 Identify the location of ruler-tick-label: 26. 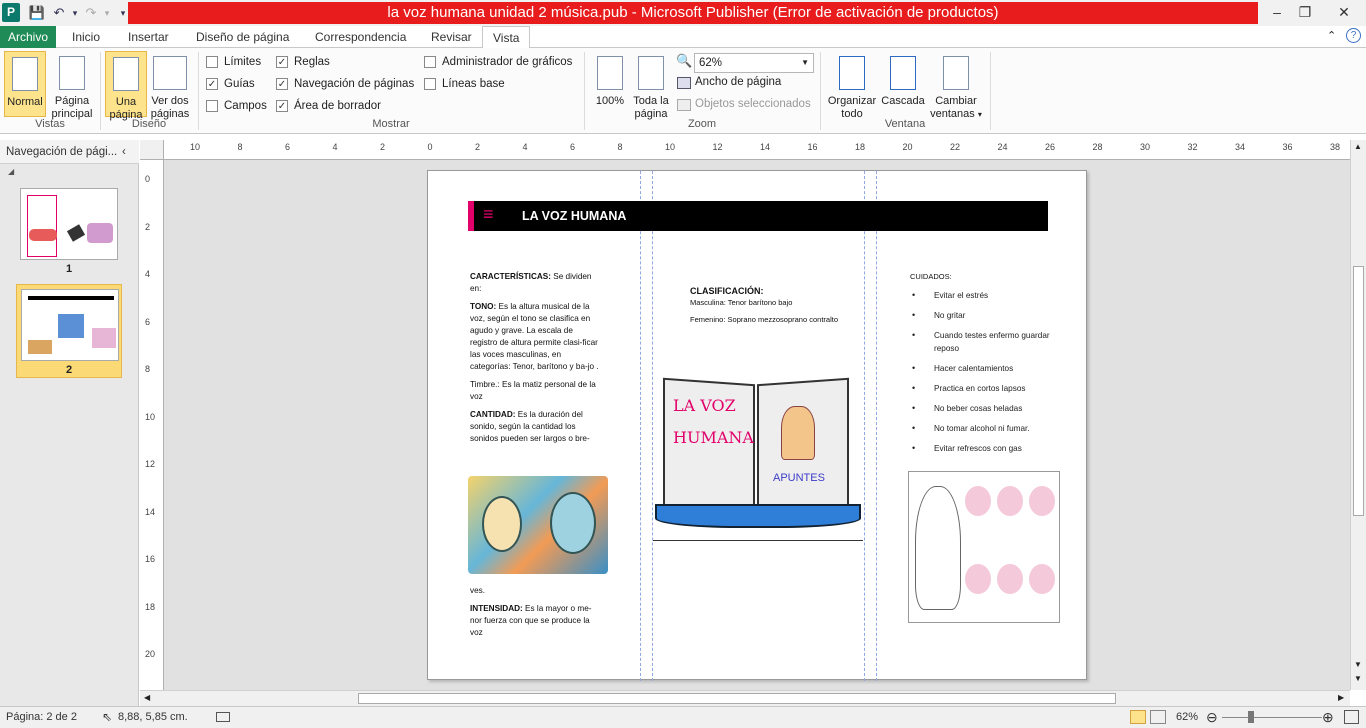
(1050, 147).